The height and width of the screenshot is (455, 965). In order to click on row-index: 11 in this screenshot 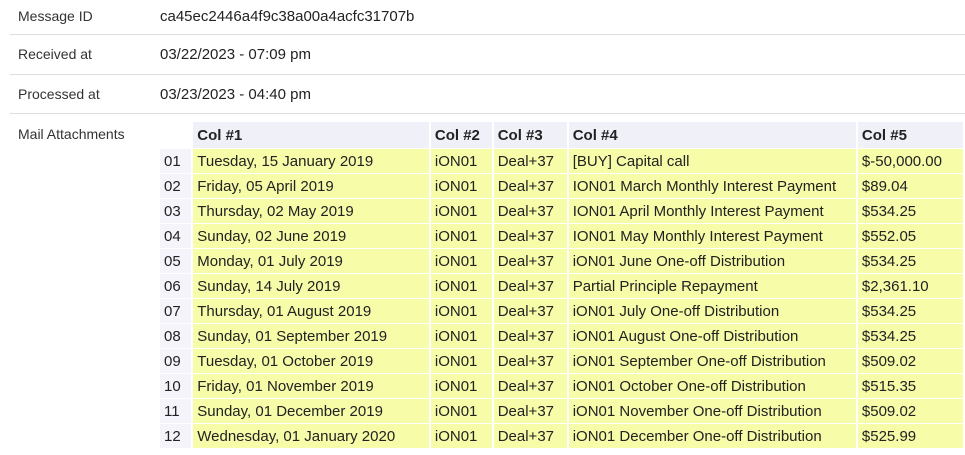, I will do `click(177, 410)`.